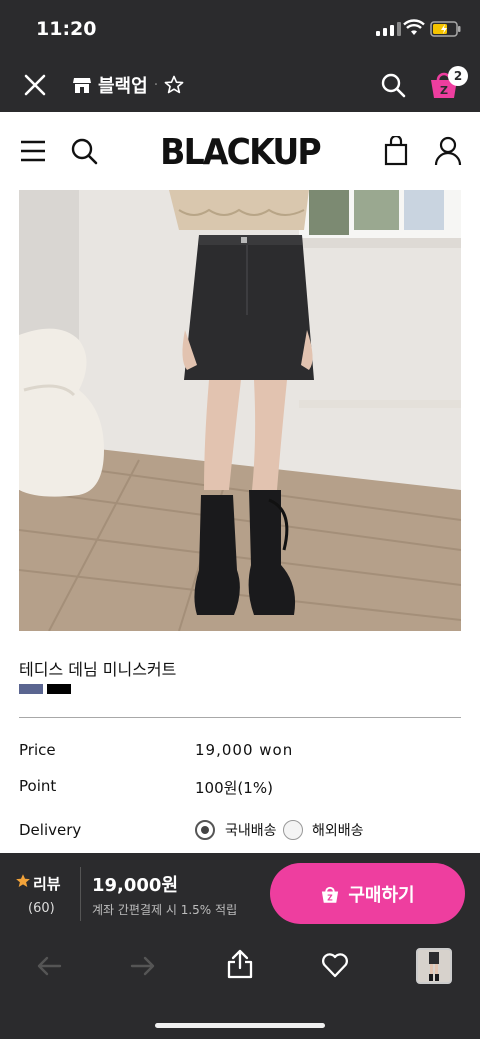  I want to click on radio-overseas, so click(293, 830).